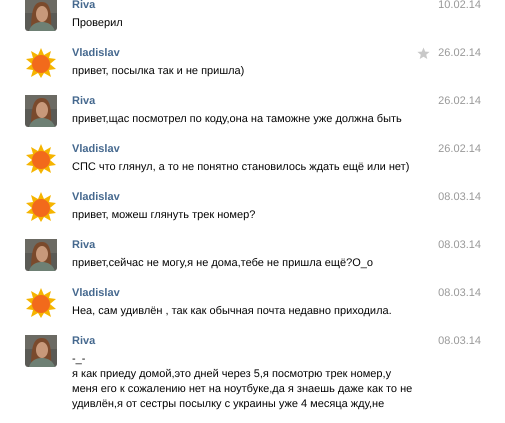  I want to click on message-text: Проверил, so click(98, 23).